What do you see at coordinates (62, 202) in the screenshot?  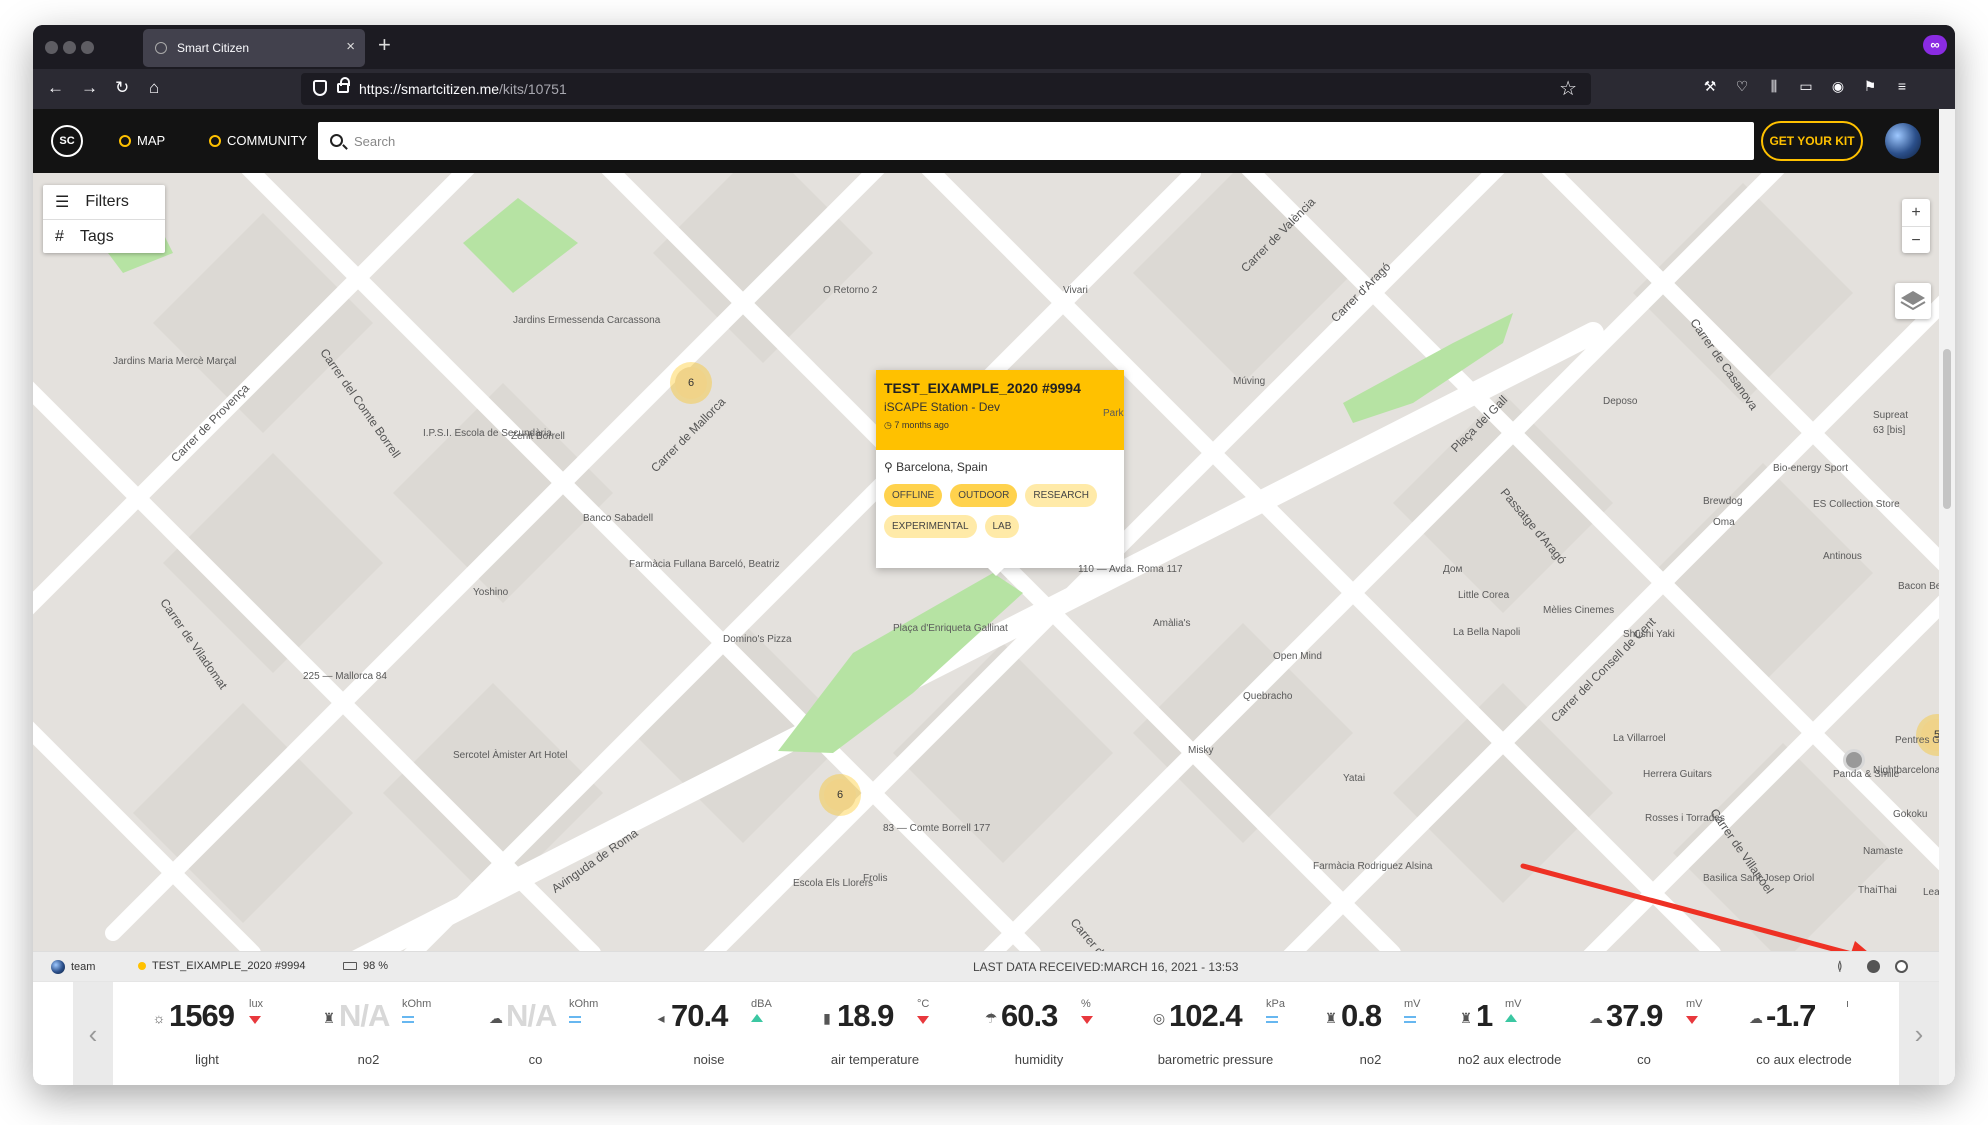 I see `filters-icon: ☰` at bounding box center [62, 202].